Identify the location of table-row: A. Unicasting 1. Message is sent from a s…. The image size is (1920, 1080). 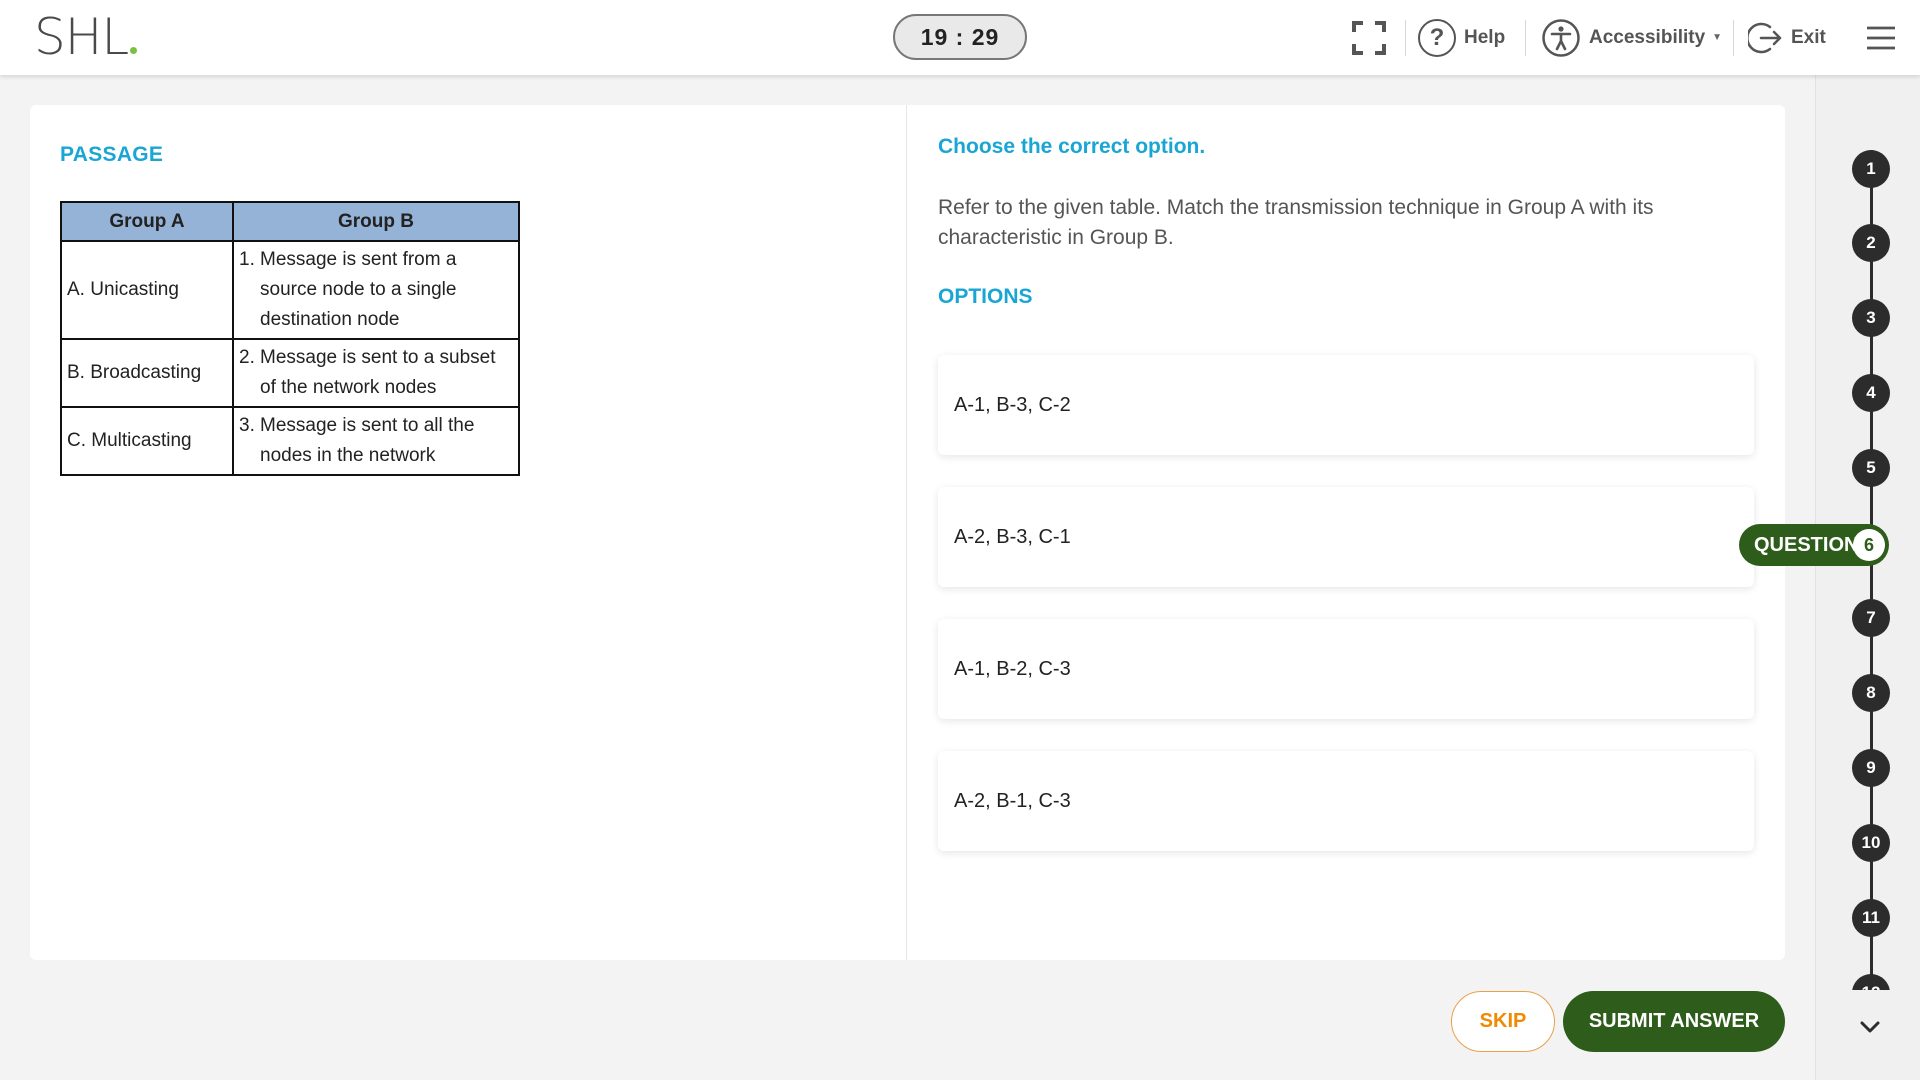
(290, 290).